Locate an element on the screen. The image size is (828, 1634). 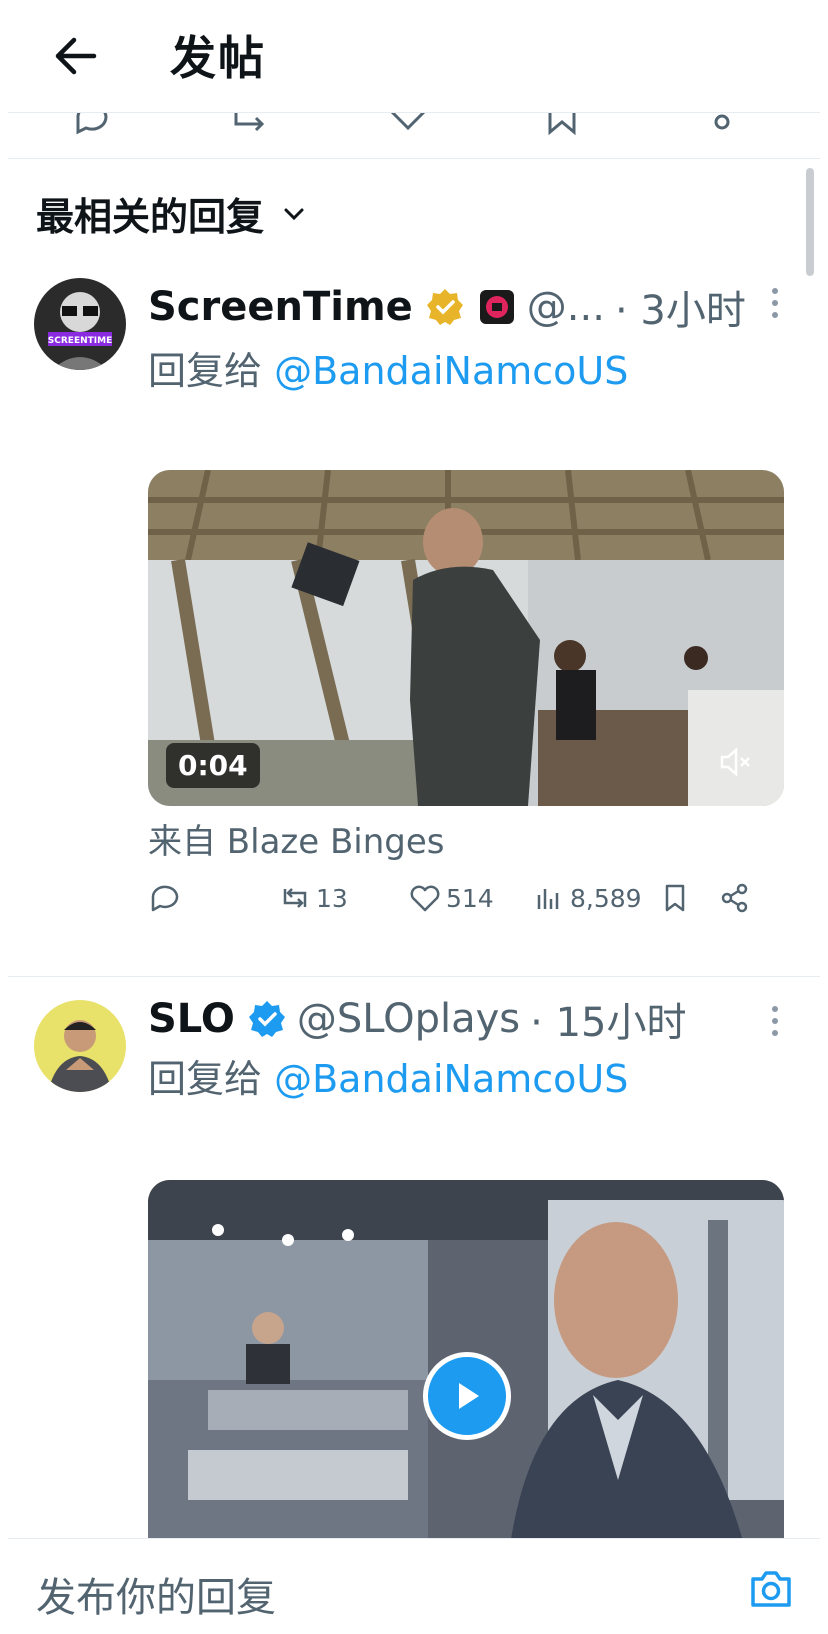
retweet-button: 13 is located at coordinates (313, 898).